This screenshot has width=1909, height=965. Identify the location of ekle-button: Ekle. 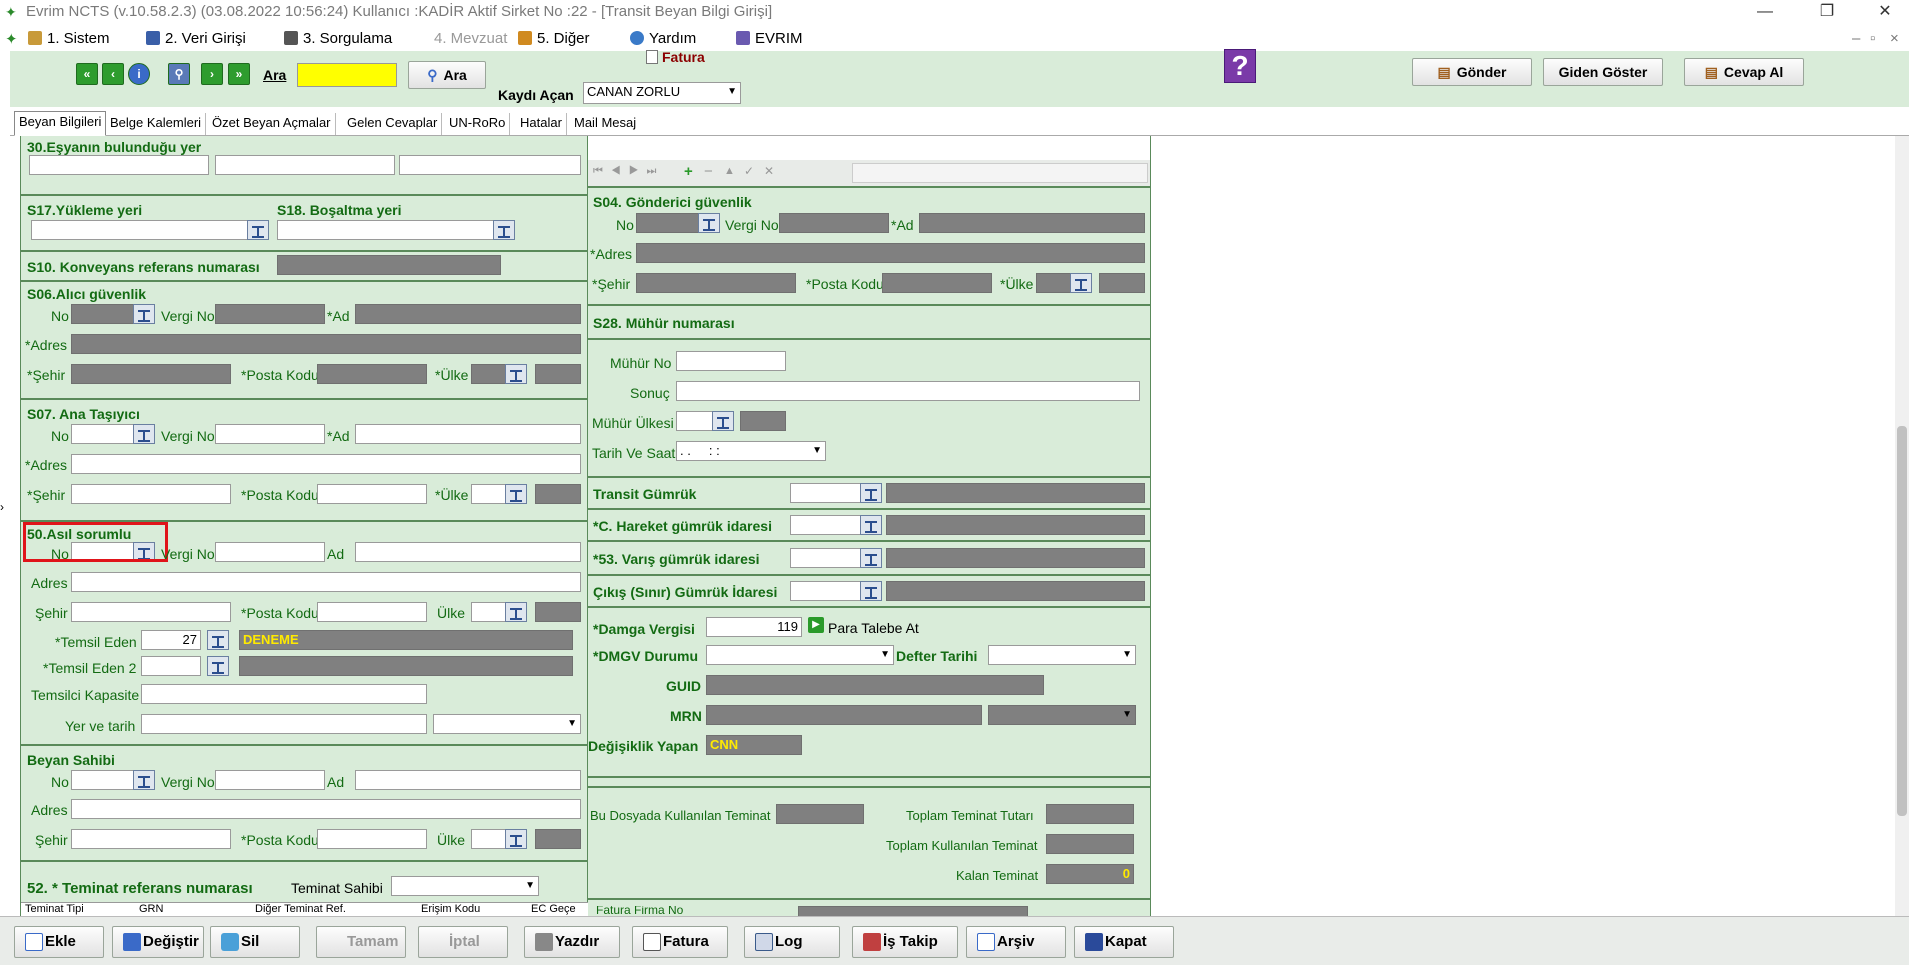
(59, 942).